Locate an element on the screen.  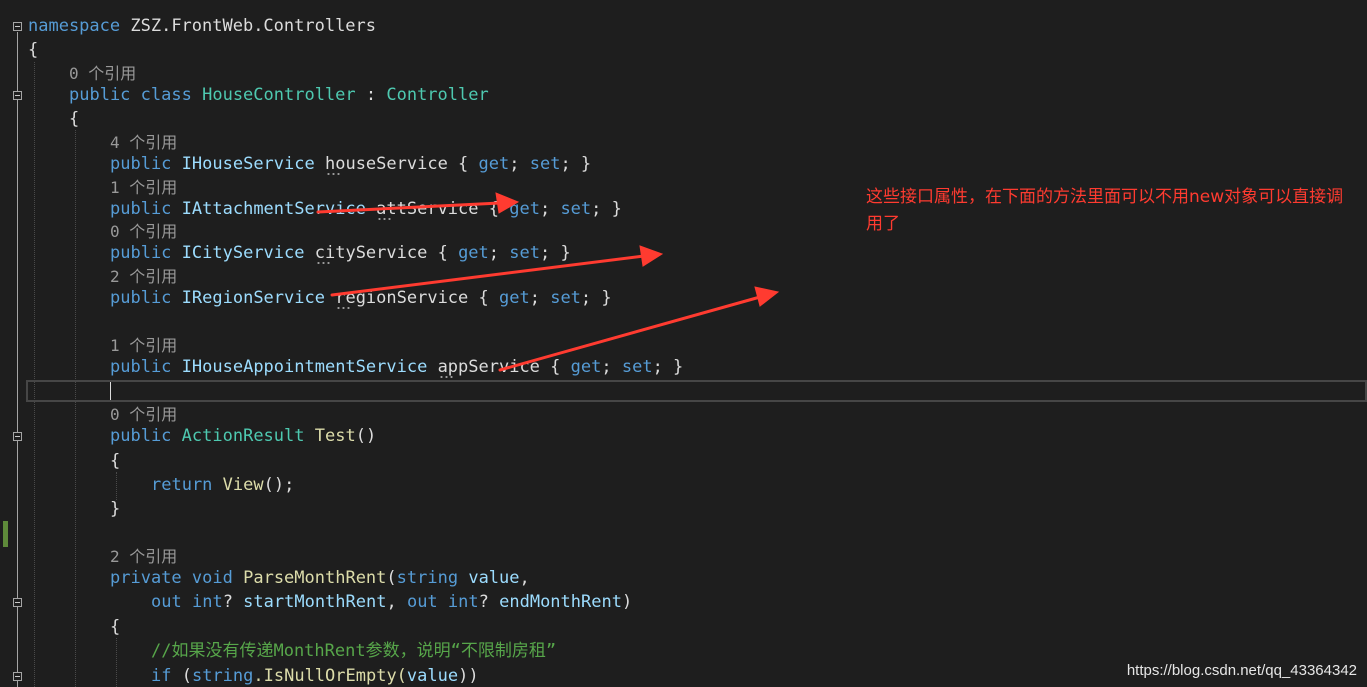
annotation-note: 这些接口属性，在下面的方法里面可以不用new对象可以直接调用了 is located at coordinates (1105, 210).